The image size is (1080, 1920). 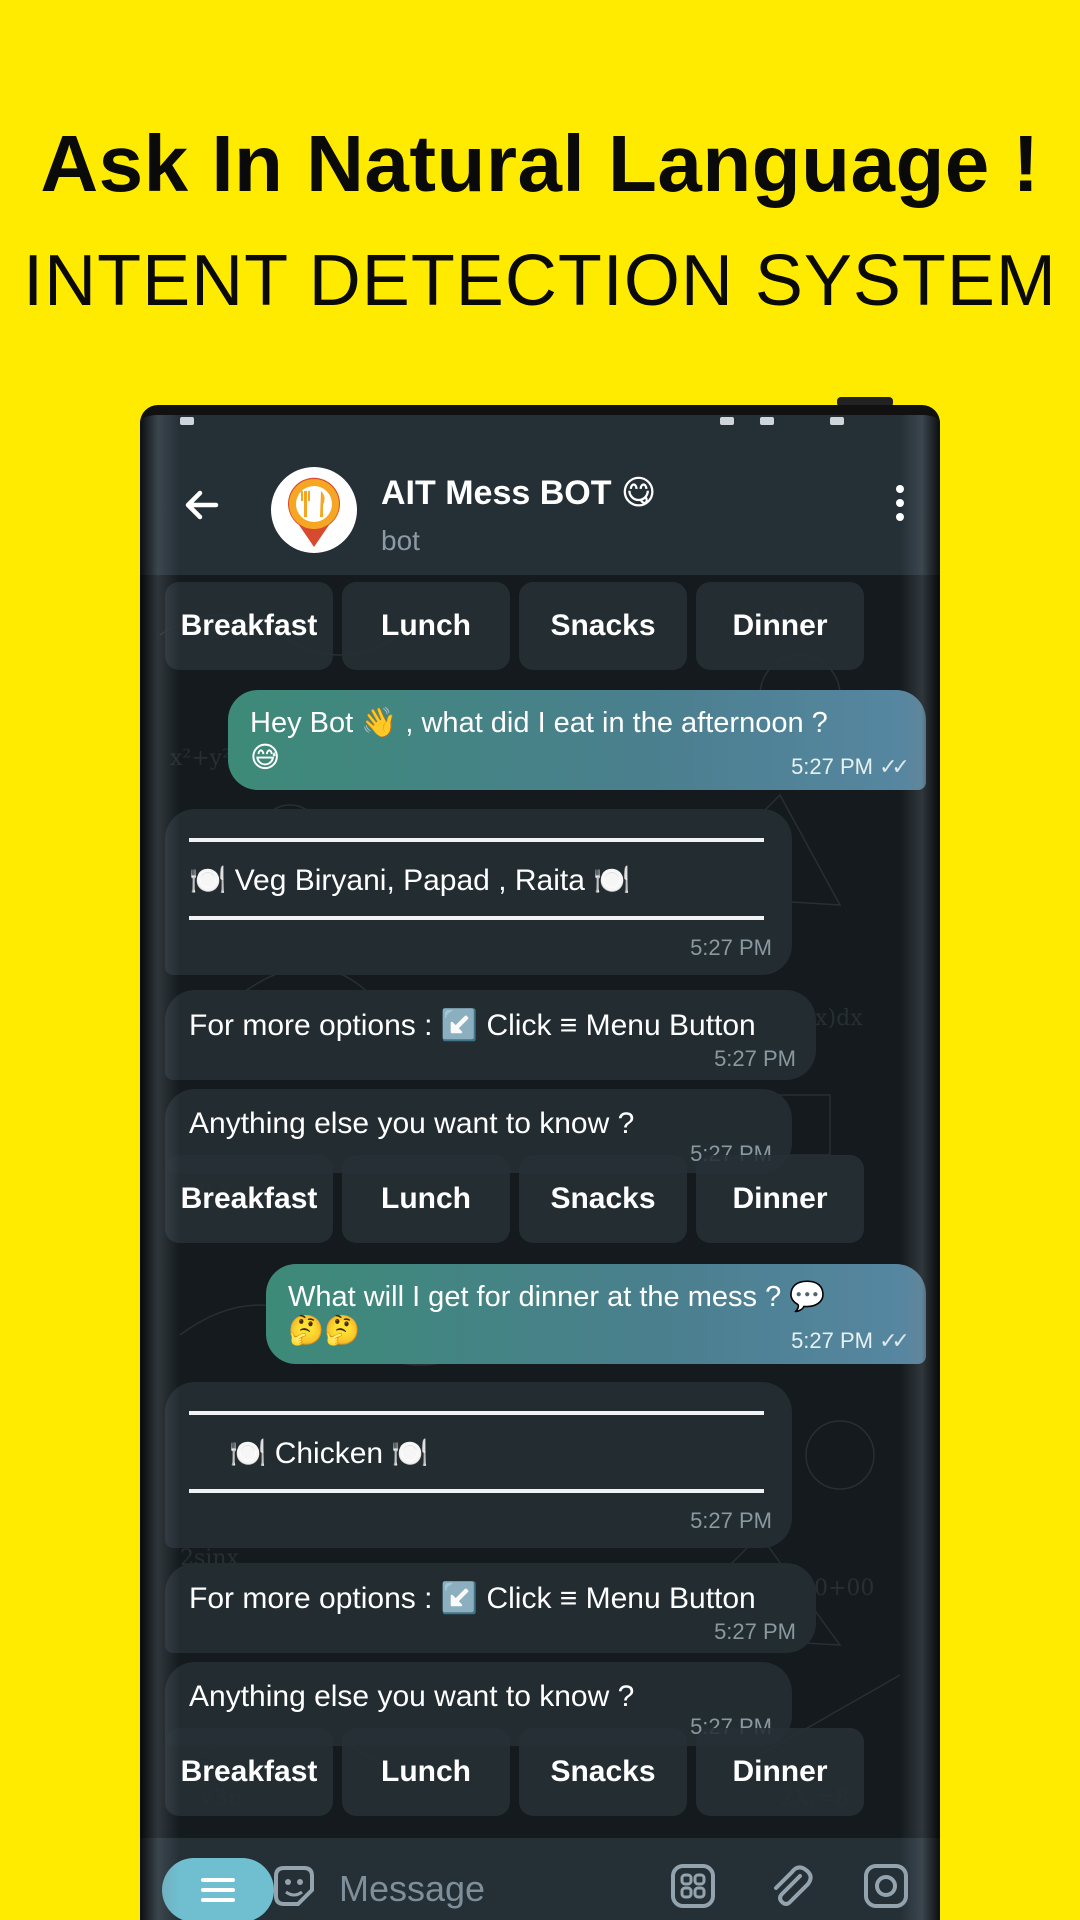 What do you see at coordinates (790, 1886) in the screenshot?
I see `attach-icon` at bounding box center [790, 1886].